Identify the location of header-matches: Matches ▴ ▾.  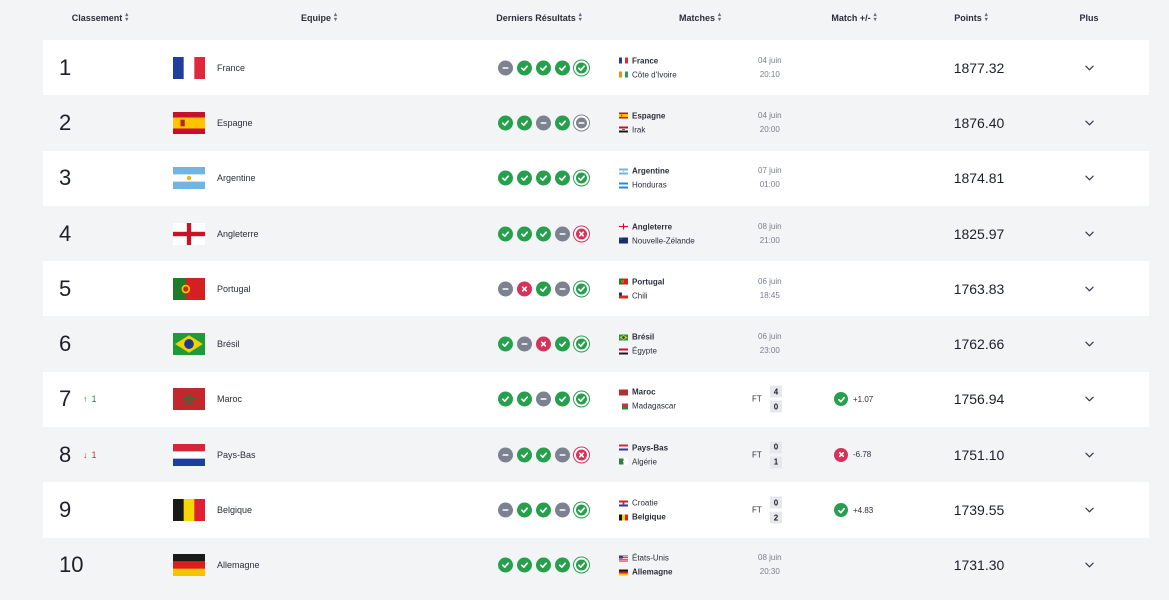
(700, 17).